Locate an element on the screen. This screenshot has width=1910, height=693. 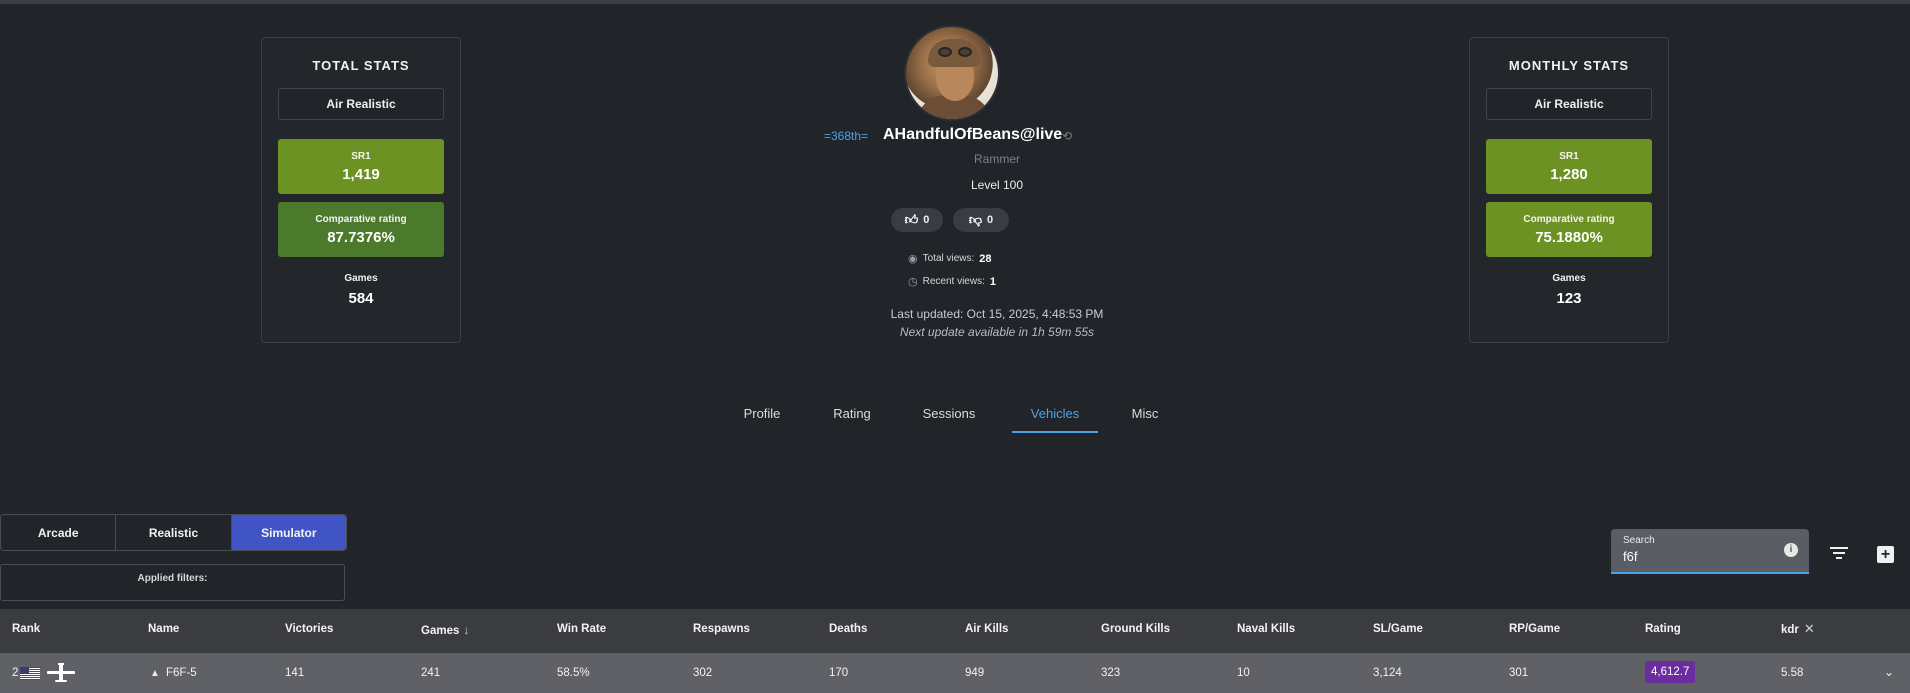
tab-rating: Rating is located at coordinates (852, 417).